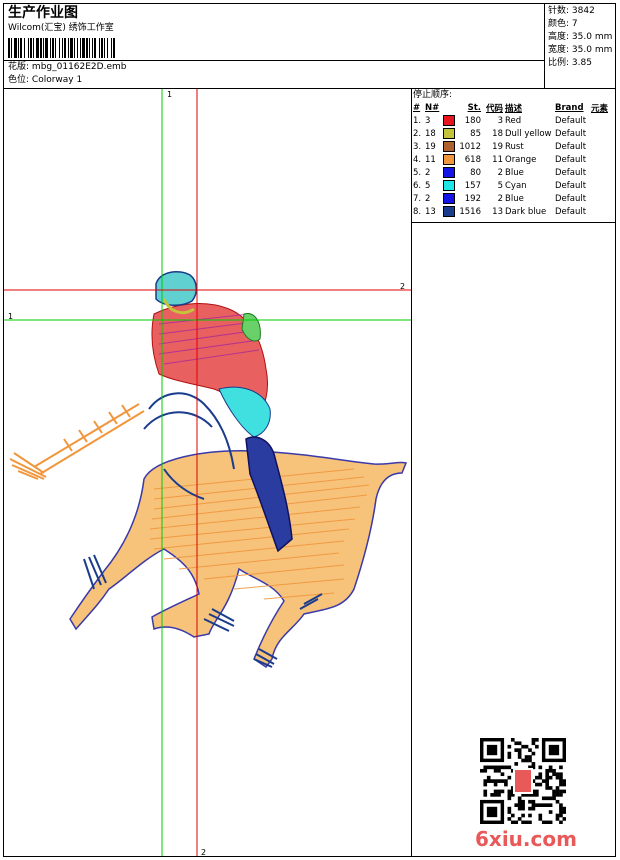 Image resolution: width=620 pixels, height=860 pixels. What do you see at coordinates (475, 133) in the screenshot?
I see `row-stitches: 85` at bounding box center [475, 133].